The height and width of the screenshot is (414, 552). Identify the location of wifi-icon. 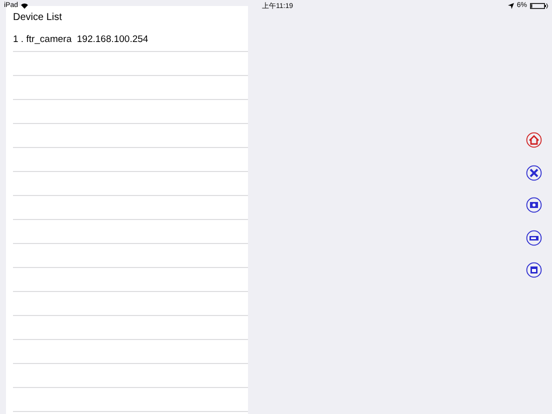
(24, 5).